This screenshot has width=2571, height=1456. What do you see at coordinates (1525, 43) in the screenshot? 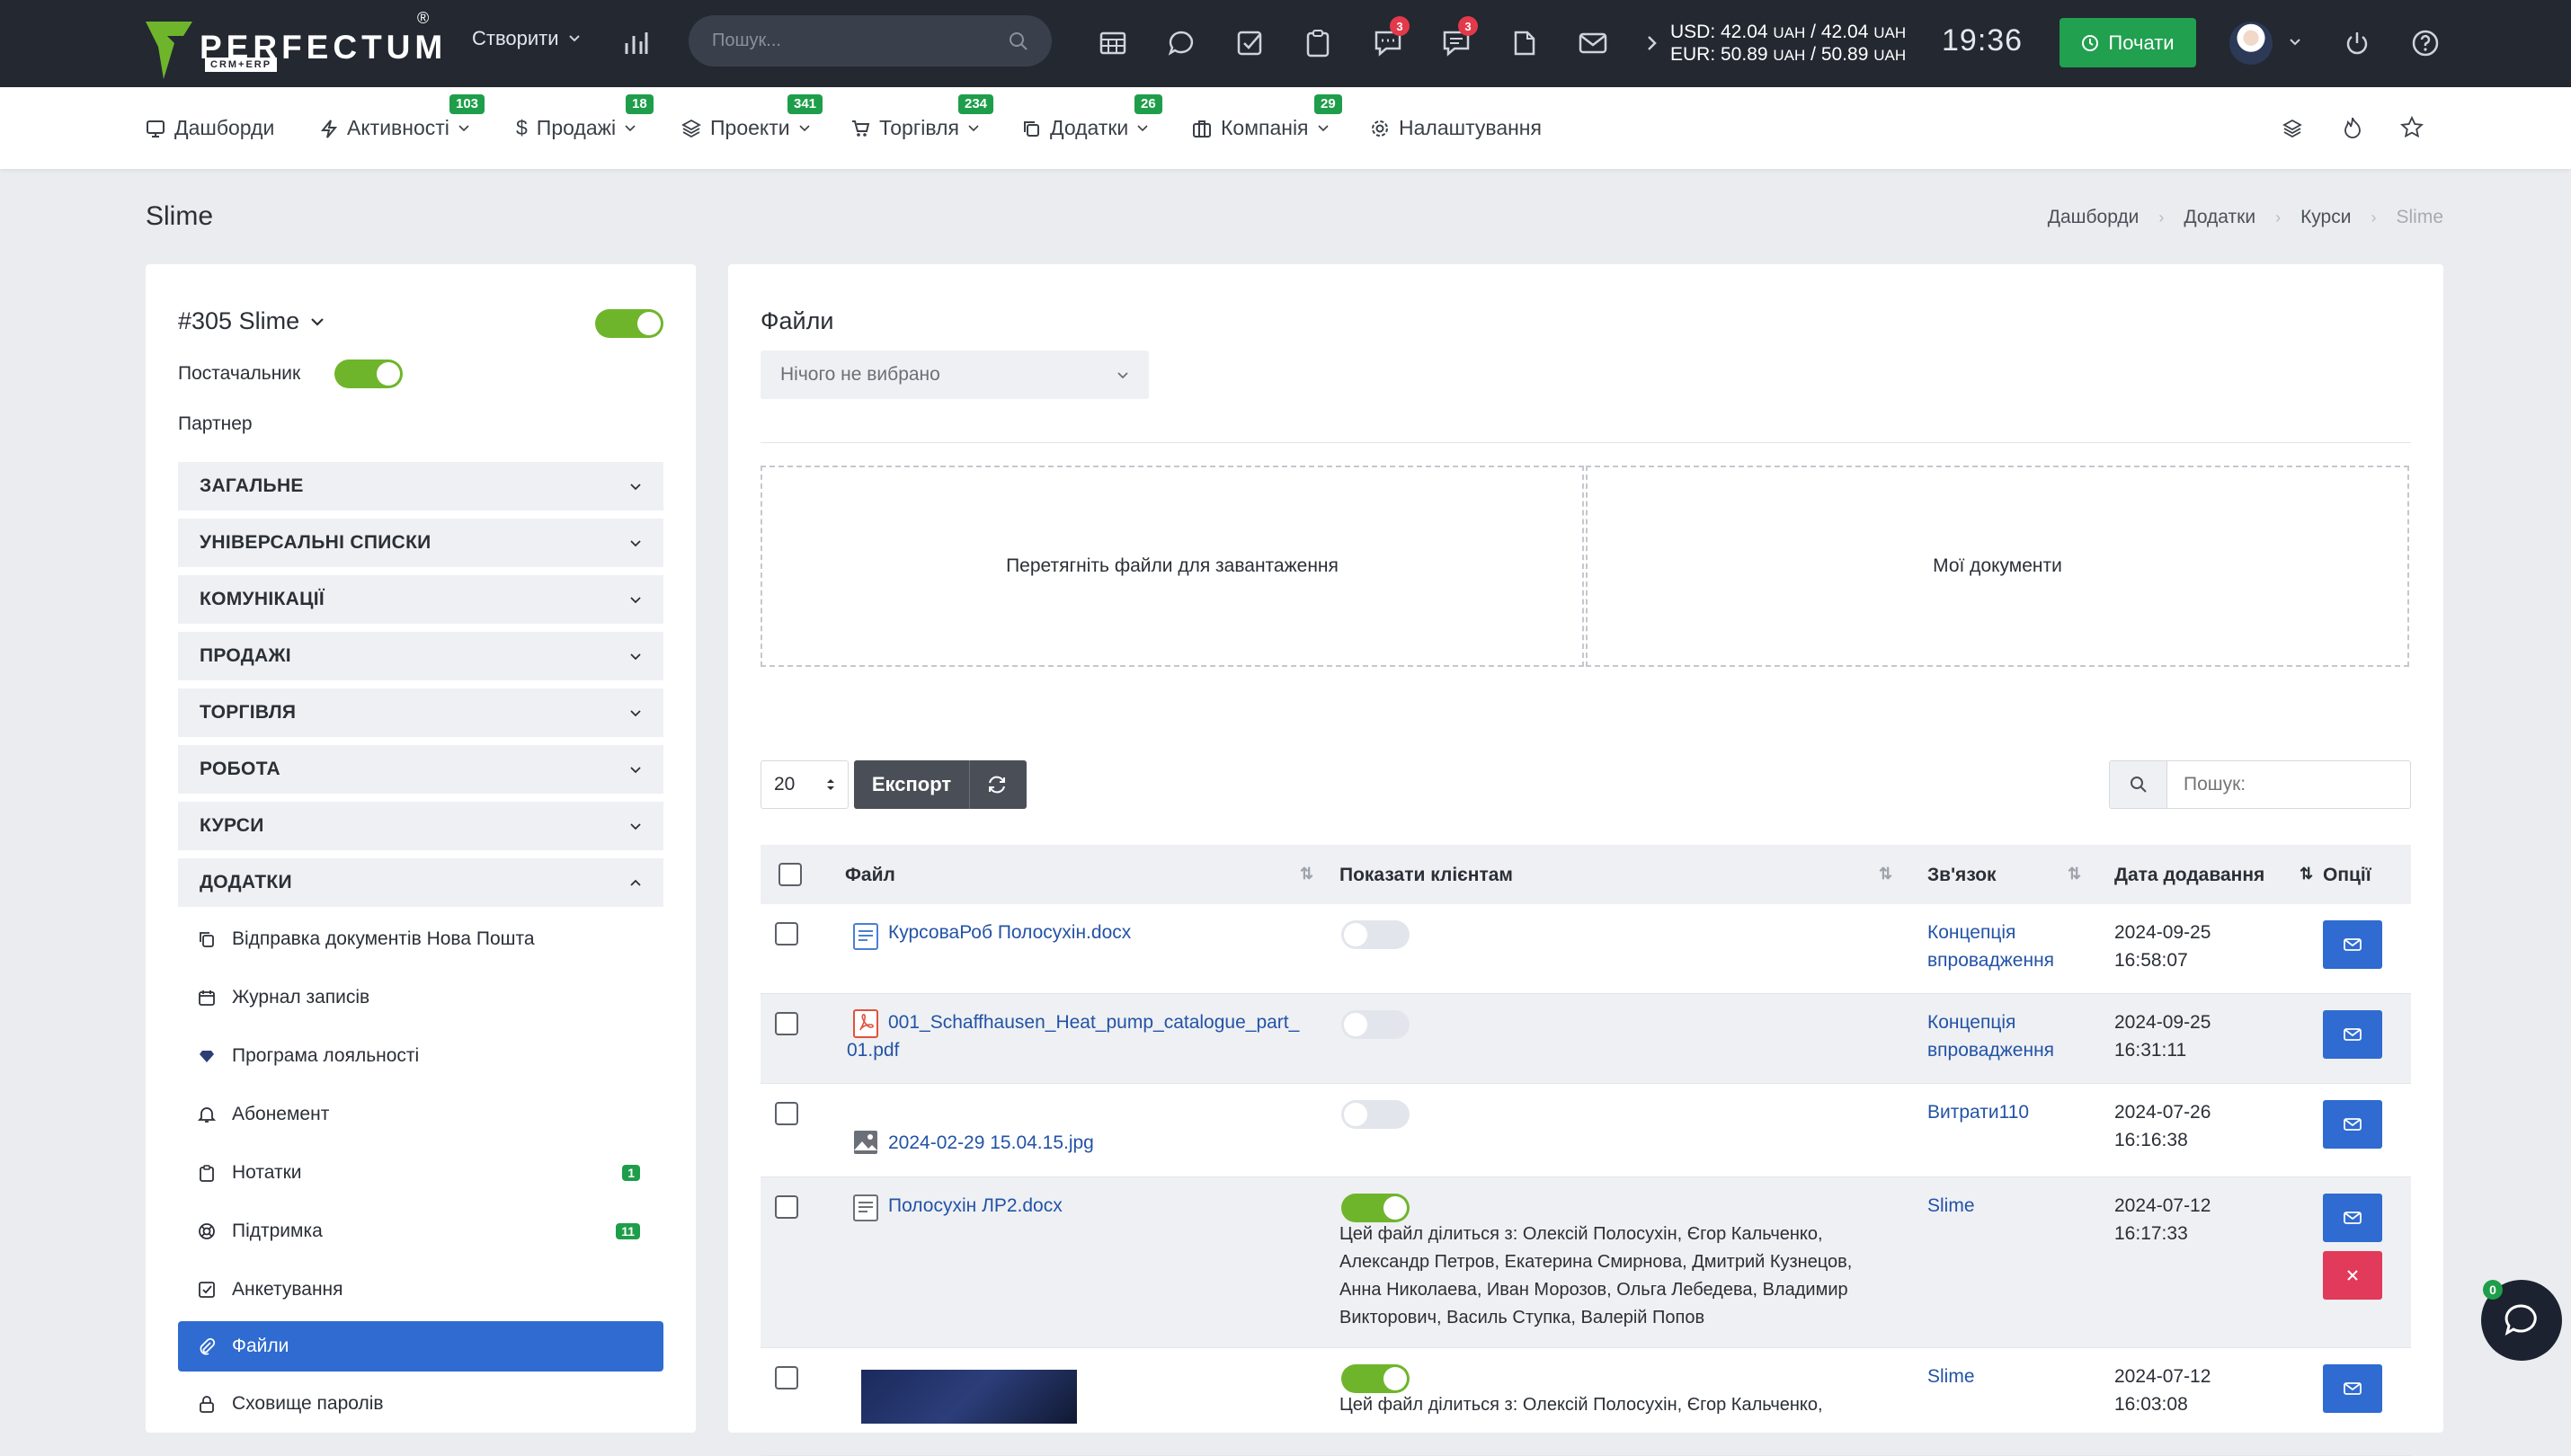
I see `document-icon` at bounding box center [1525, 43].